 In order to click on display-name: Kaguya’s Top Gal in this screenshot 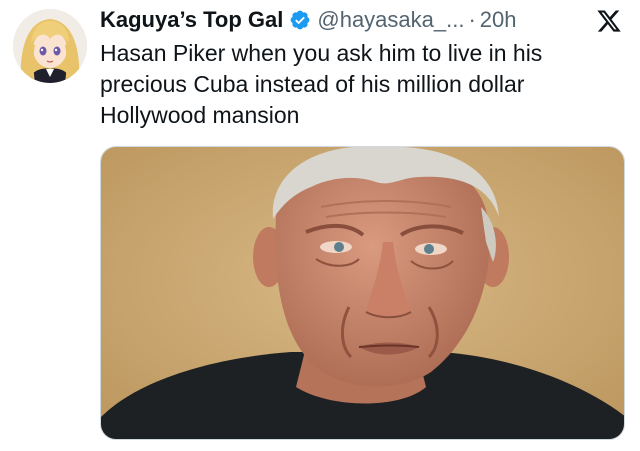, I will do `click(191, 20)`.